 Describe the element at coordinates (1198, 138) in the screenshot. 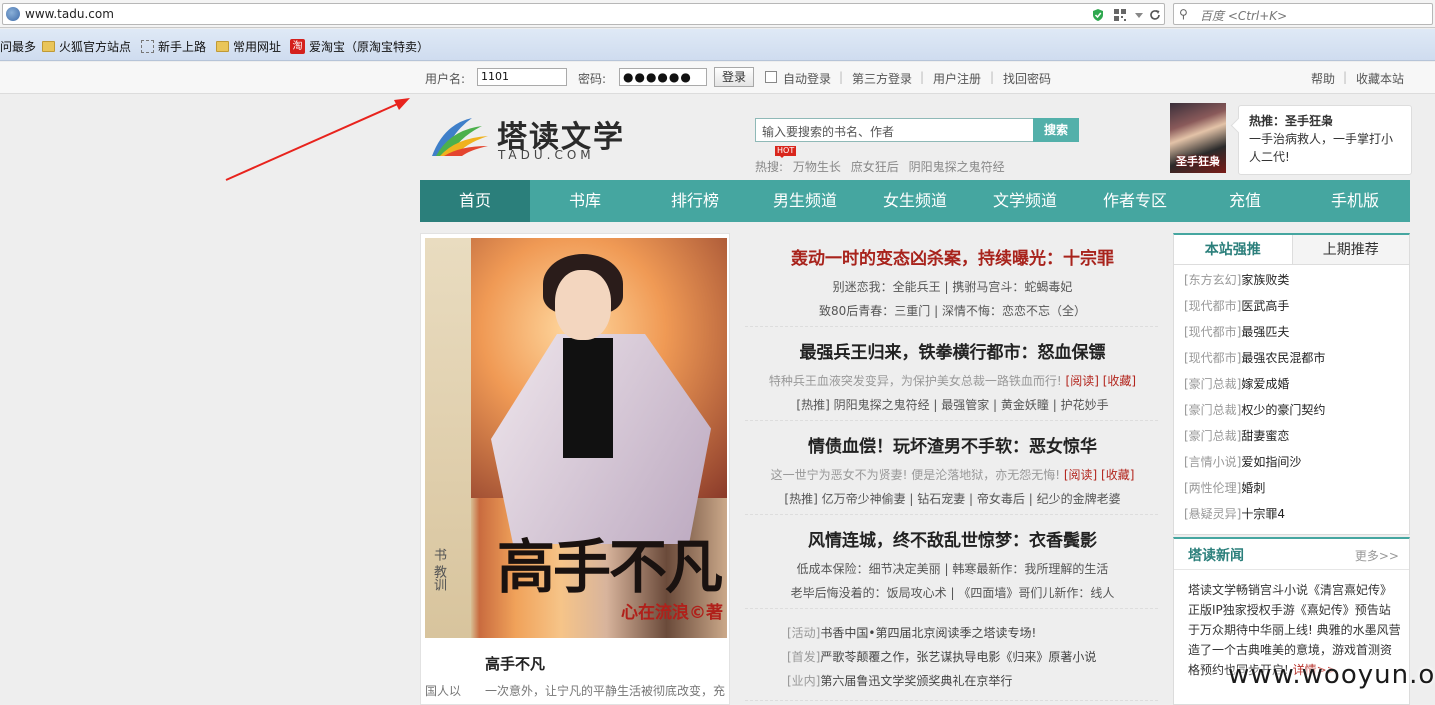

I see `promo-book-cover: 圣手狂枭` at that location.